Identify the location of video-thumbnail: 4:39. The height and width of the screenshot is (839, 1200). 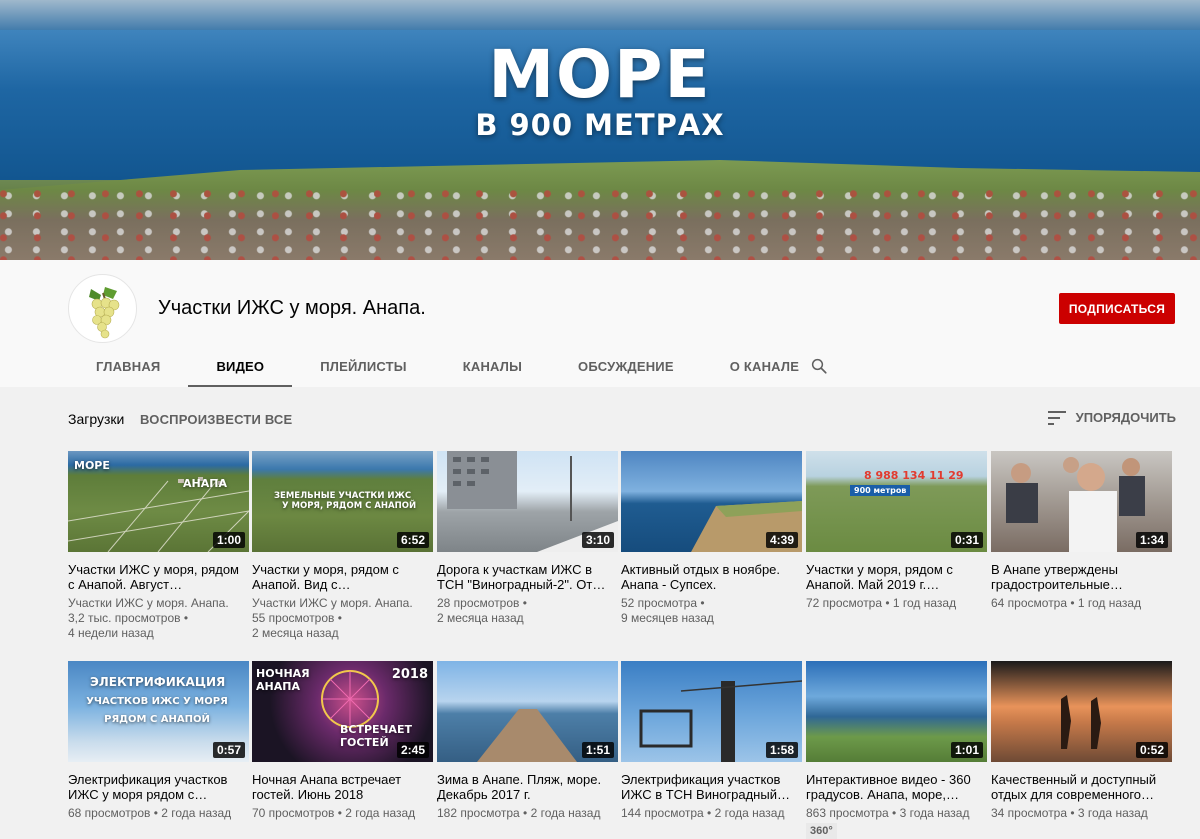
(711, 501).